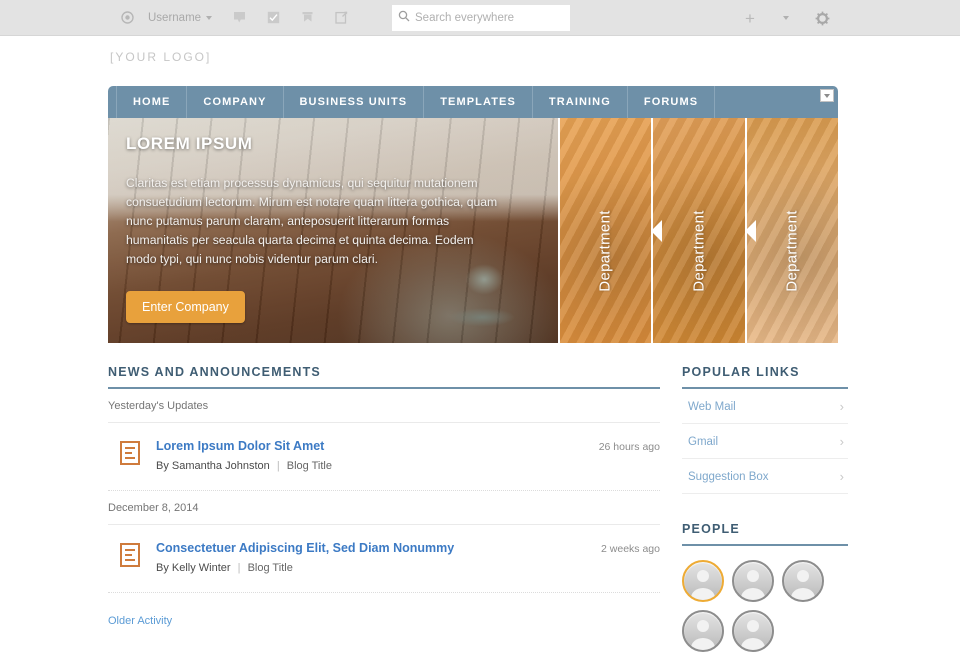 This screenshot has height=656, width=960. I want to click on popular-link-gmail: Gmail ›, so click(765, 441).